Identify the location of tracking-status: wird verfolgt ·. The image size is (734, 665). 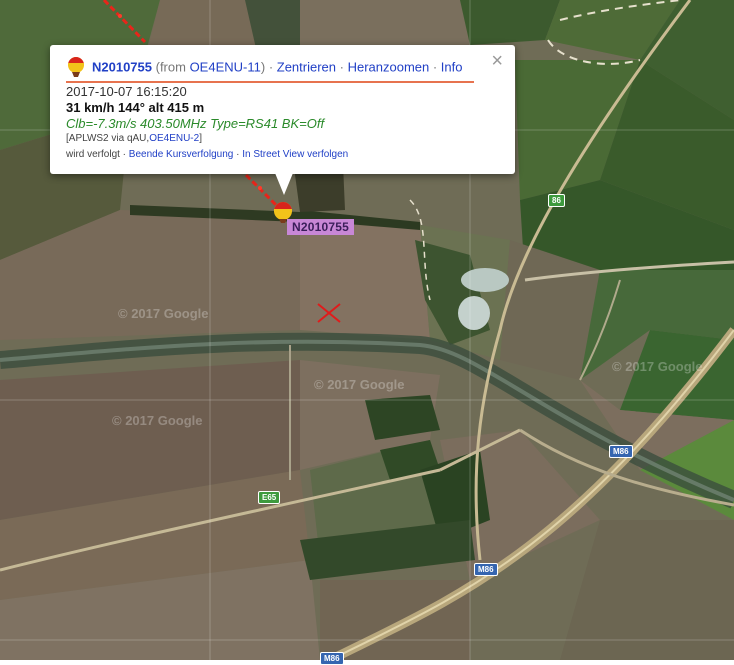
(97, 154).